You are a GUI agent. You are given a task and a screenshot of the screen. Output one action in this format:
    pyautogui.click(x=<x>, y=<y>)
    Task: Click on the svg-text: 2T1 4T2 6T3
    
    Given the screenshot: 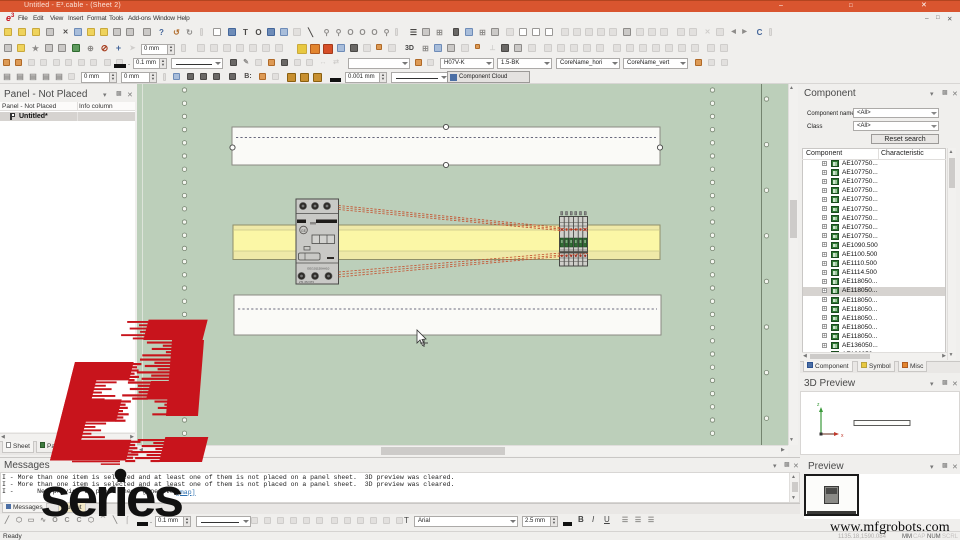 What is the action you would take?
    pyautogui.click(x=306, y=282)
    